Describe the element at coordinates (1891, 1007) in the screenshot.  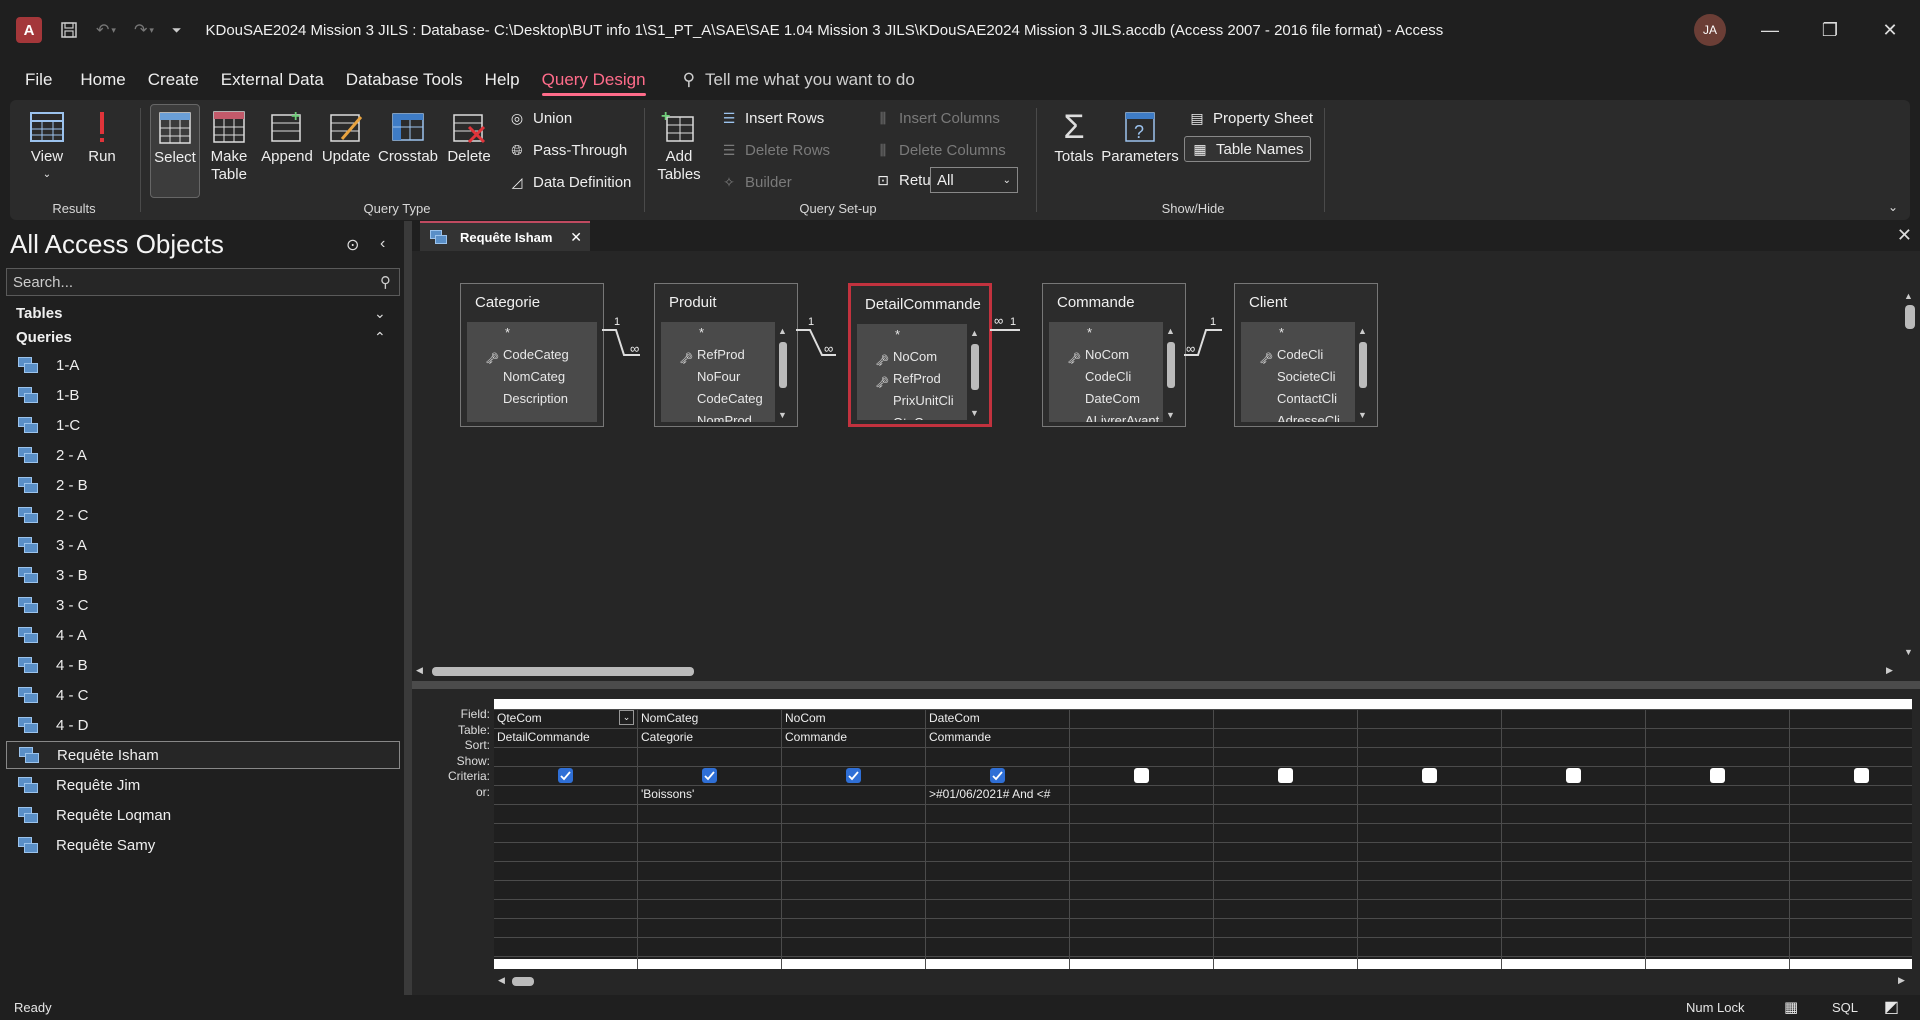
I see `design-view-icon: ◩` at that location.